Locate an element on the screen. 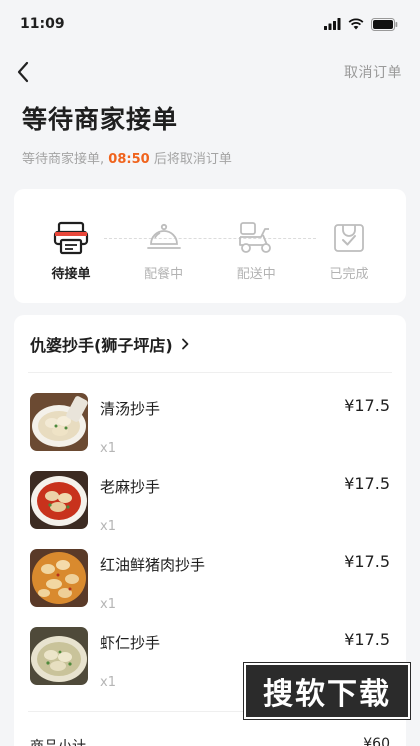 The height and width of the screenshot is (746, 420). chevron-left-icon is located at coordinates (23, 72).